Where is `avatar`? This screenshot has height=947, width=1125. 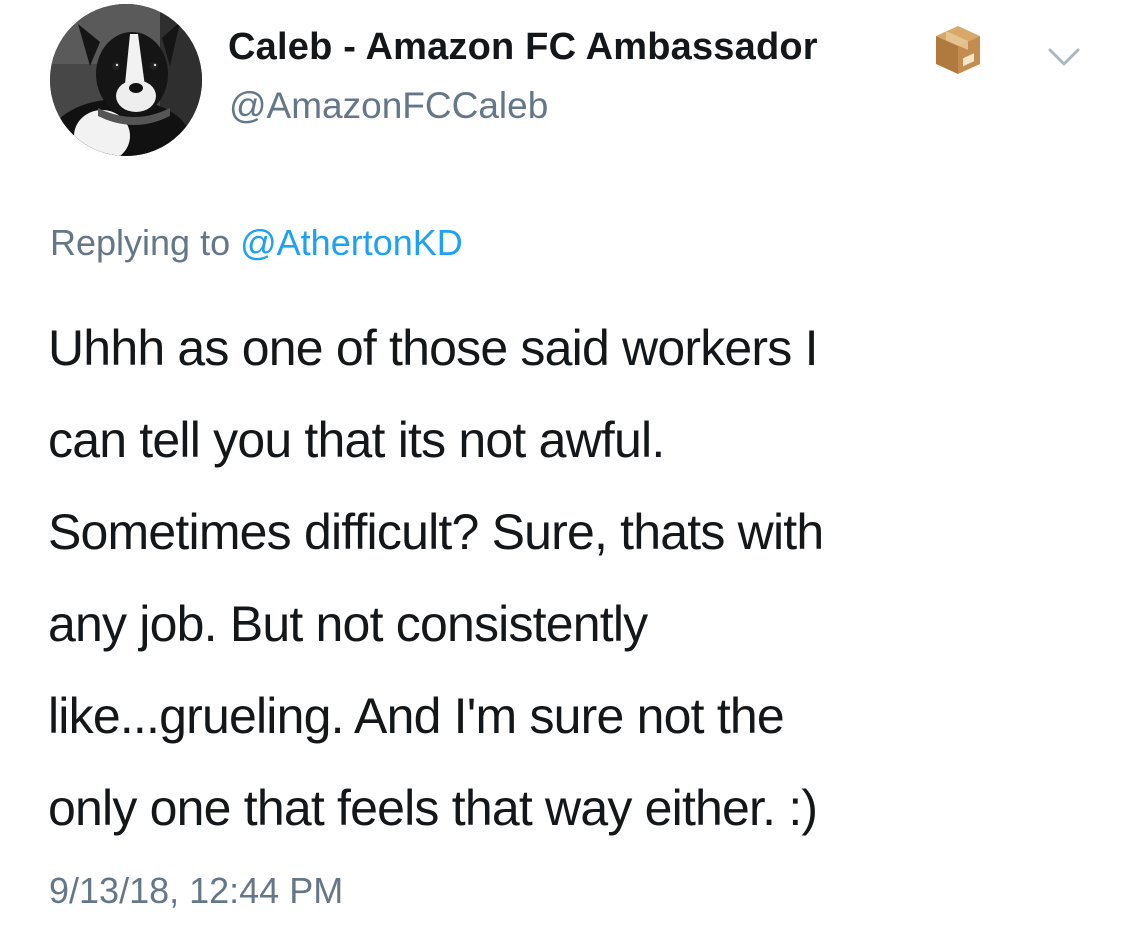 avatar is located at coordinates (126, 80).